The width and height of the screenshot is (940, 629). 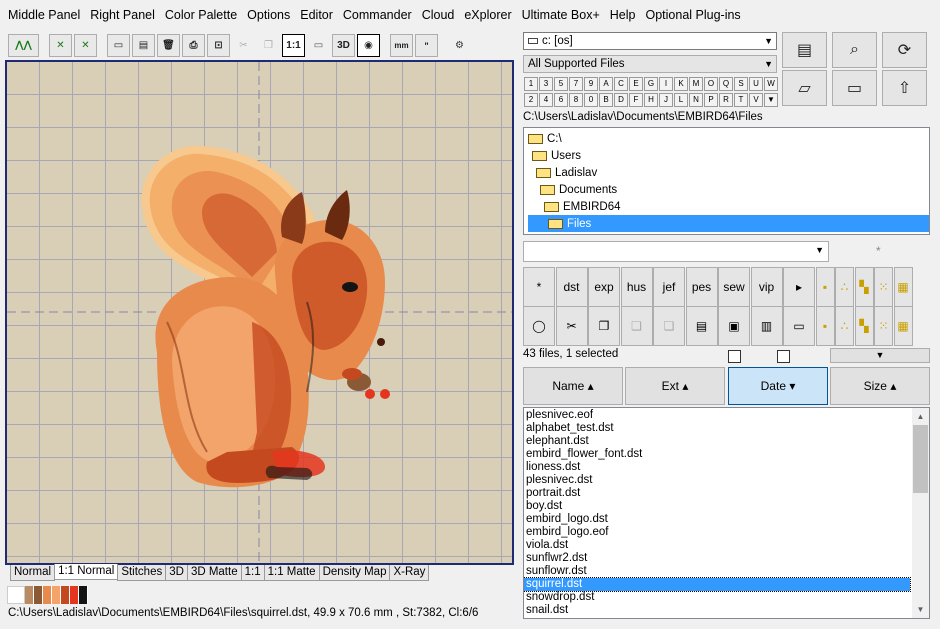 I want to click on drive-select: c: [os] ▼, so click(x=650, y=41).